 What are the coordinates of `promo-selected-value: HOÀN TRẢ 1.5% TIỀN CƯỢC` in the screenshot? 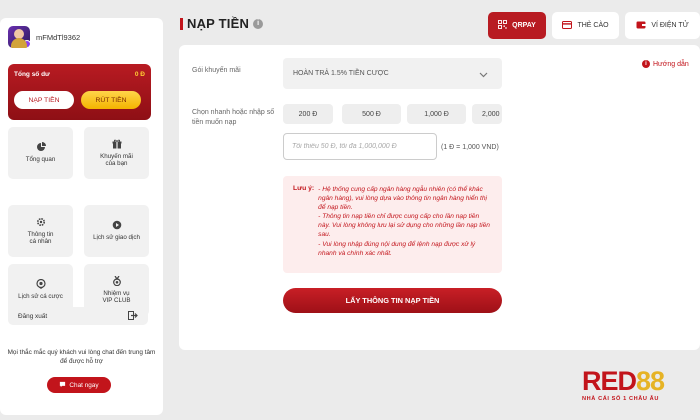 It's located at (341, 73).